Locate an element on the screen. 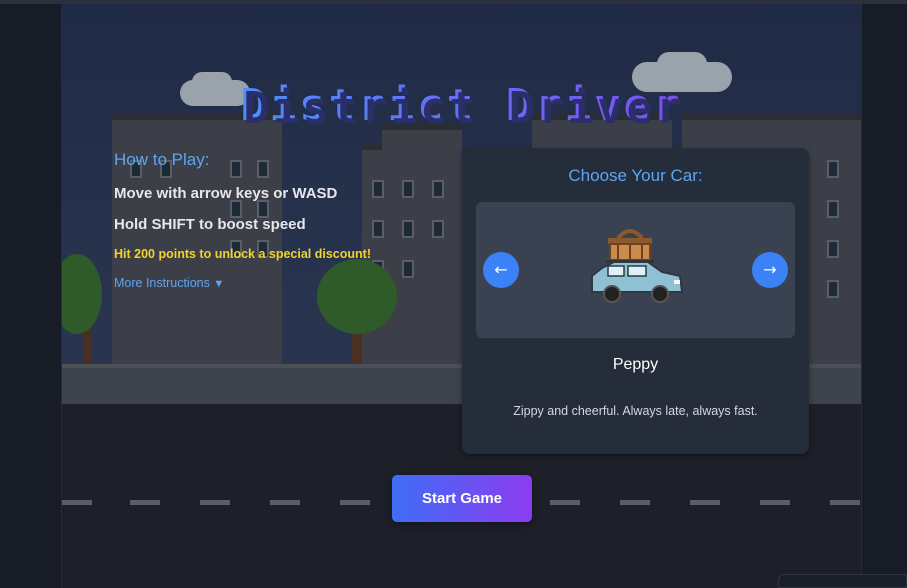 Image resolution: width=907 pixels, height=588 pixels. previous-car-button: ← is located at coordinates (501, 270).